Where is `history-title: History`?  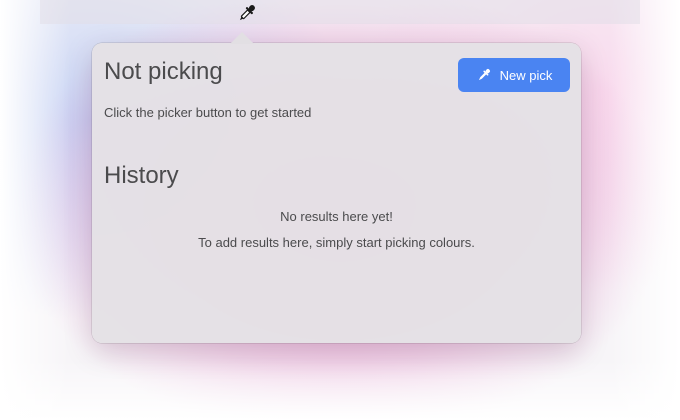
history-title: History is located at coordinates (141, 175).